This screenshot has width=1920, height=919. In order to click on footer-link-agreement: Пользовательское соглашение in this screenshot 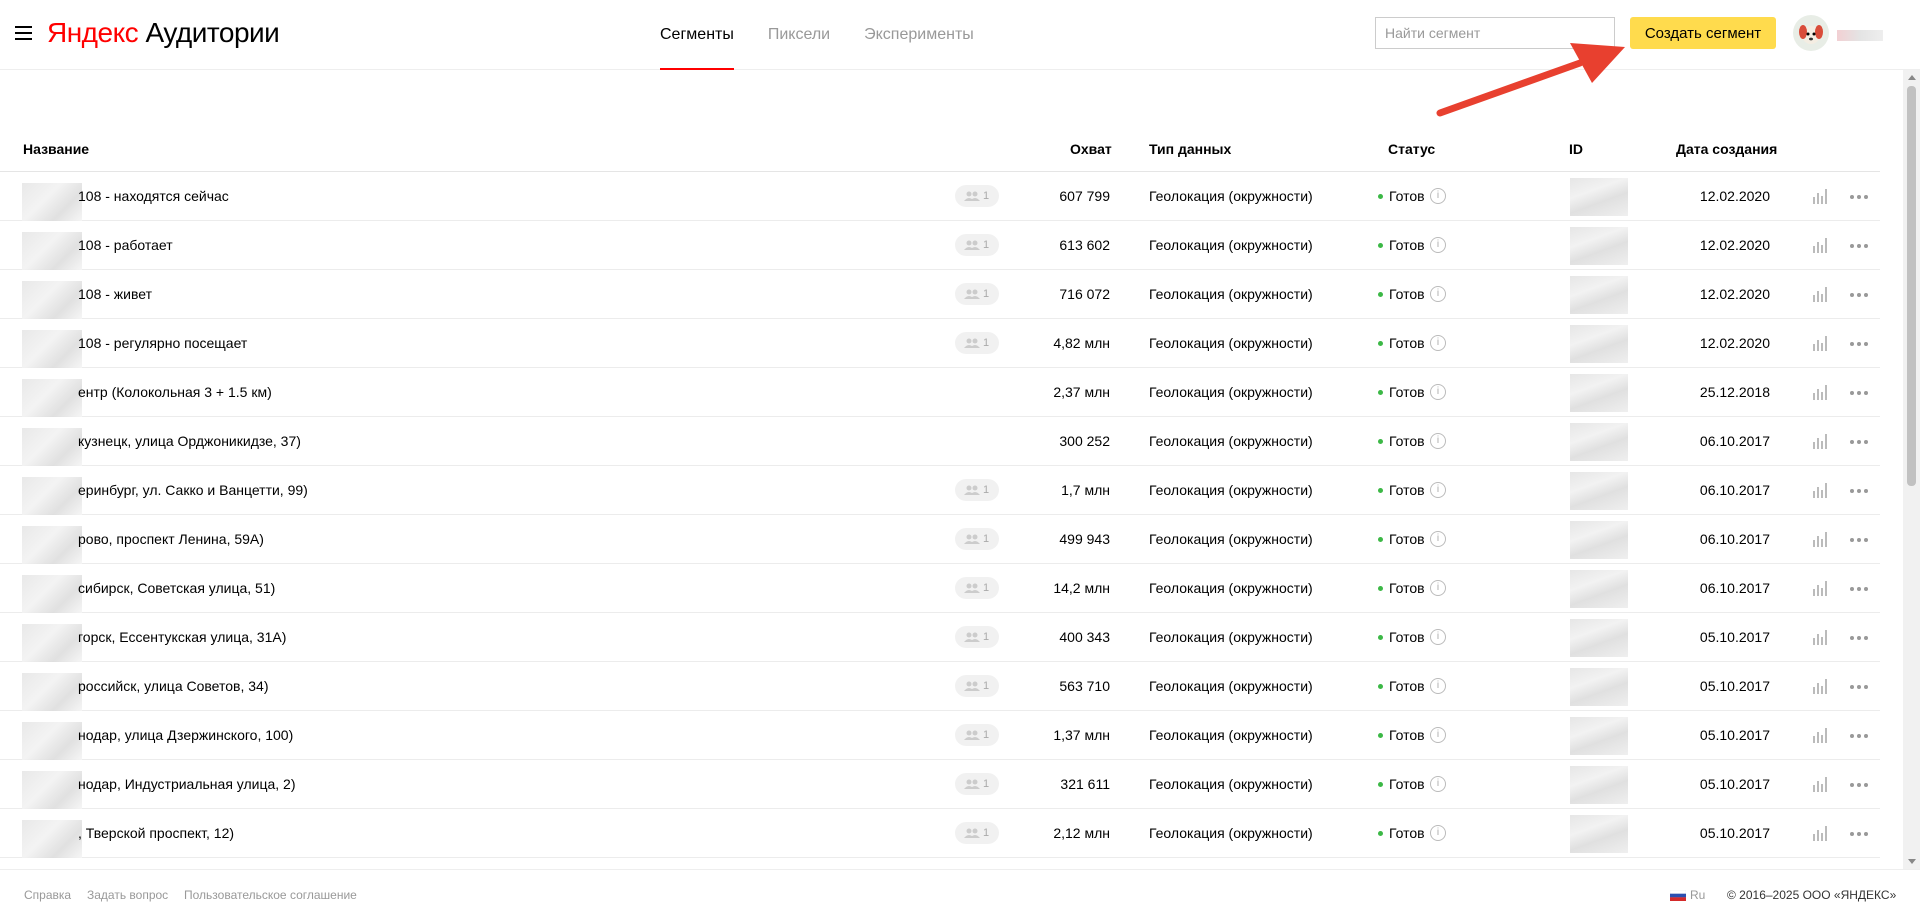, I will do `click(270, 895)`.